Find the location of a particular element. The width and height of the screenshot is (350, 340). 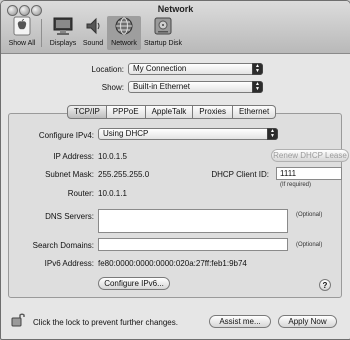

speaker-icon is located at coordinates (93, 26).